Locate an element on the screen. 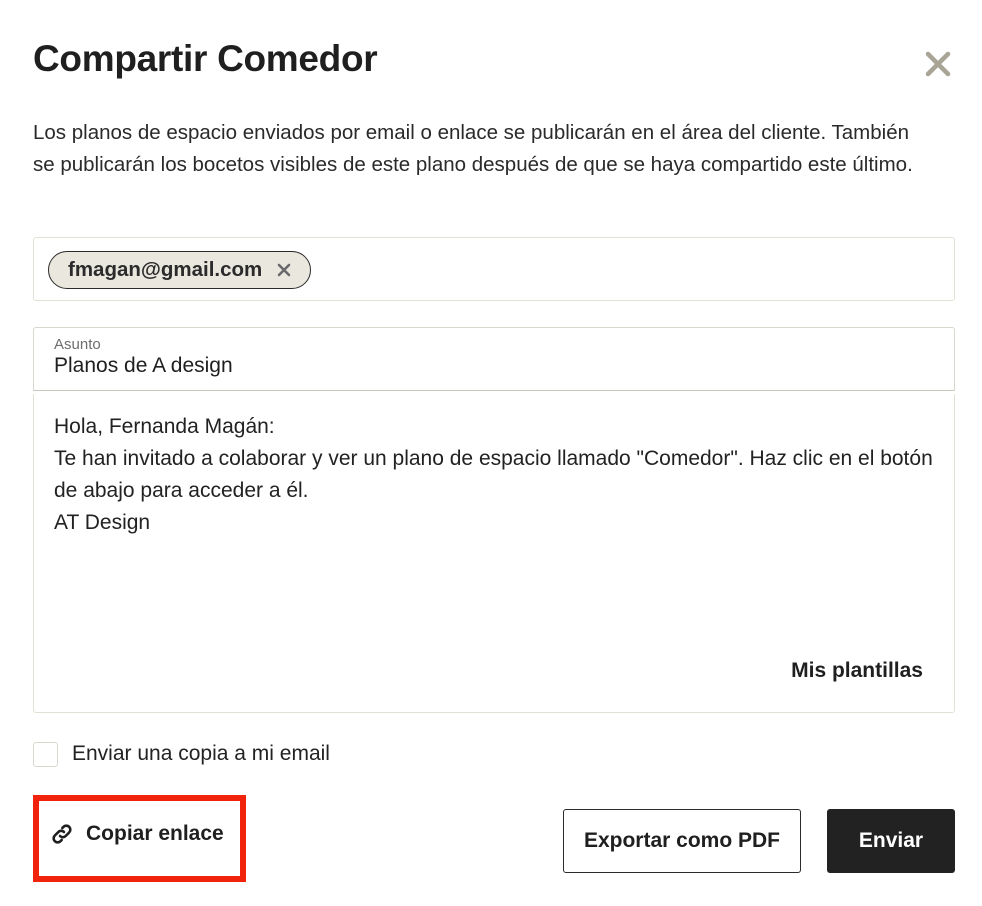  remove-recipient-button is located at coordinates (284, 270).